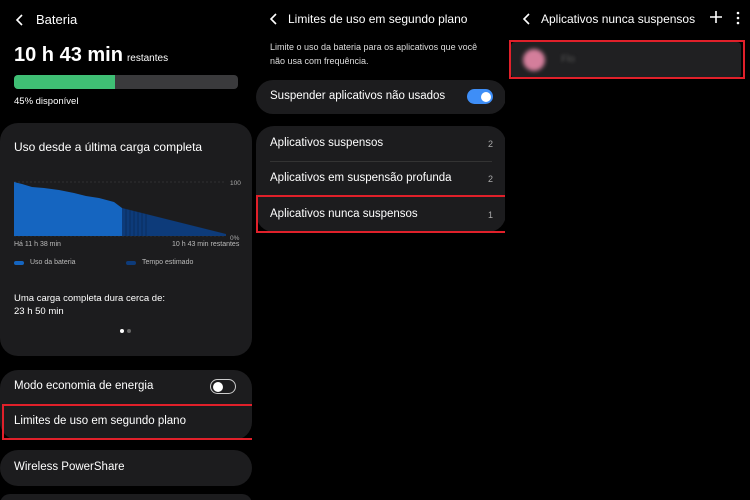 This screenshot has width=750, height=500. I want to click on wireless-powershare-item: Wireless PowerShare, so click(69, 467).